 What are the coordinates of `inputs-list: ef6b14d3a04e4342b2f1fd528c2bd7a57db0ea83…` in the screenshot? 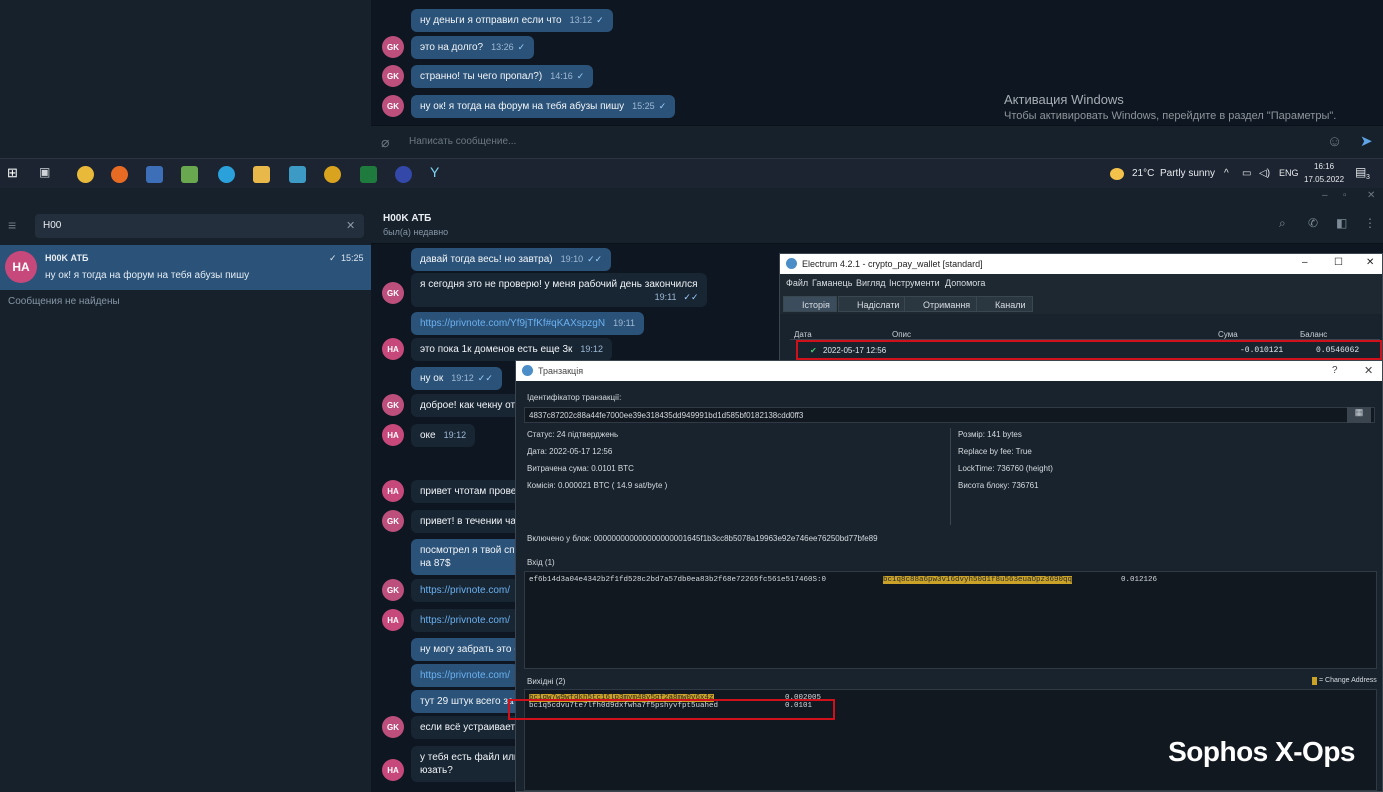 It's located at (950, 620).